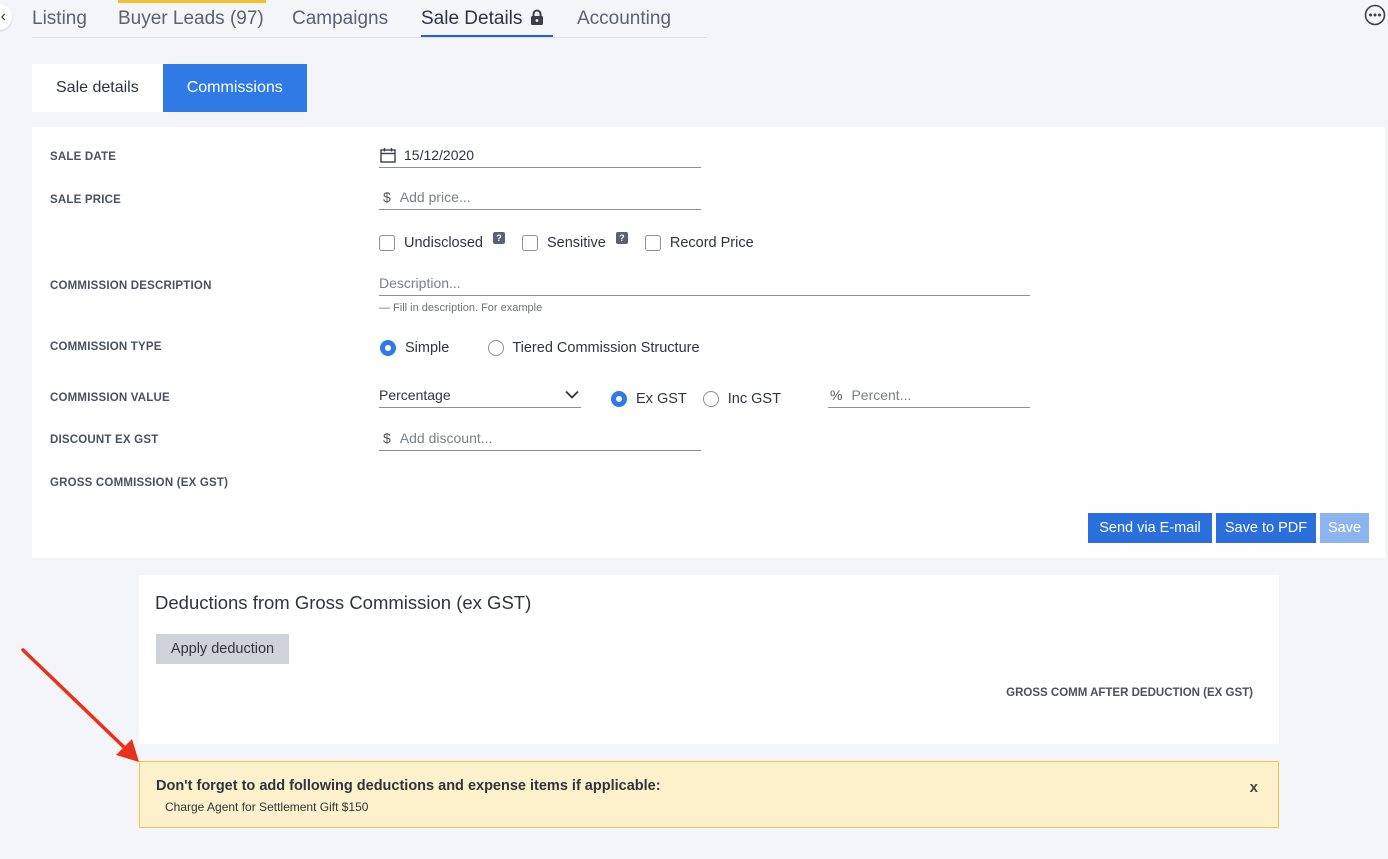  Describe the element at coordinates (472, 18) in the screenshot. I see `tab-sale-details-label: Sale Details` at that location.